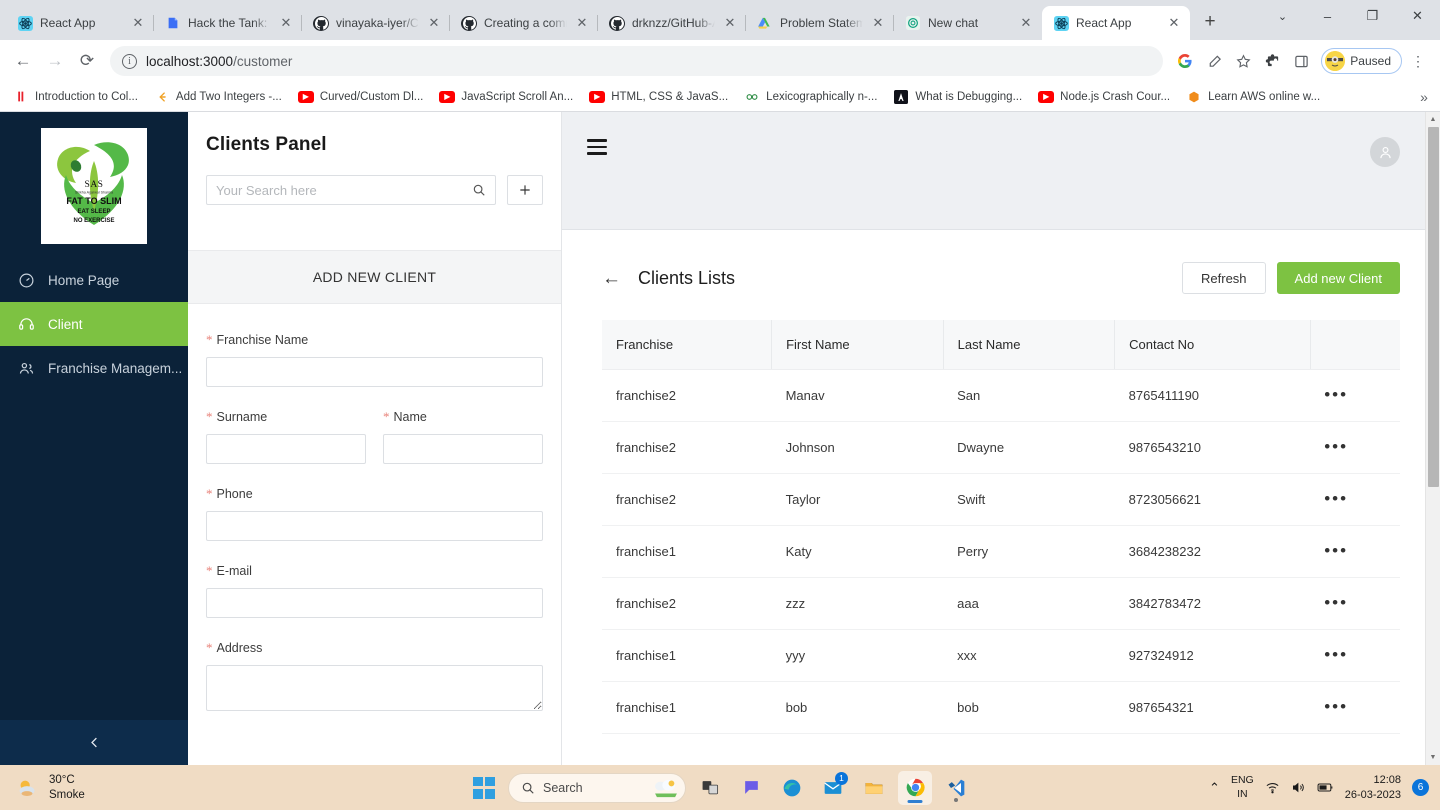  What do you see at coordinates (1001, 447) in the screenshot?
I see `table-row: franchise2 Johnson Dwayne 9876543210 •••` at bounding box center [1001, 447].